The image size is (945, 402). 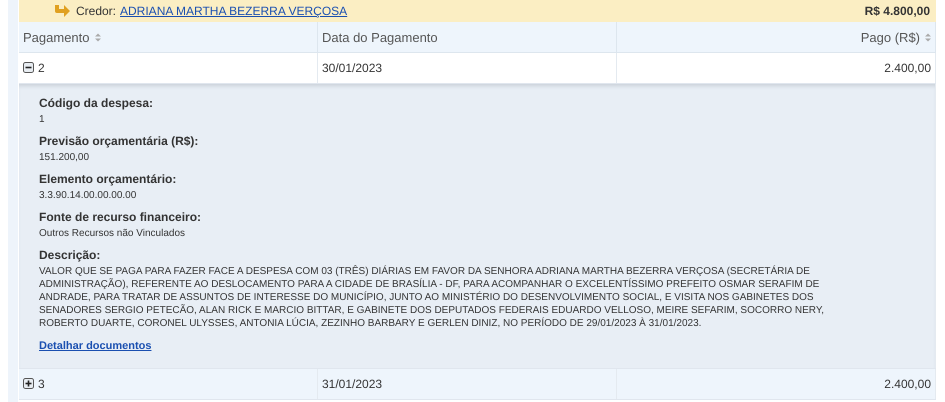 I want to click on detail-value: VALOR QUE SE PAGA PARA FAZER FACE A DESPESA COM 03 (TRÊS) DIÁRIAS EM FAVOR DA SENHORA ADRIANA MARTHA BEZERRA VERÇOSA (SECRETÁRIA DE ADMINISTRAÇÃO), REFERENTE AO DESLOCAMENTO PARA A CIDADE DE BRASÍLIA - DF, PARA ACOMPANHAR O EXCELENTÍSSIMO PREFEITO OSMAR SERAFIM DE ANDRADE, PARA TRATAR DE ASSUNTOS DE INTERESSE DO MUNICÍPIO, JUNTO AO MINISTÉRIO DO DESENVOLVIMENTO SOCIAL, E VISITA NOS GABINETES DOS SENADORES SERGIO PETECÃO, ALAN RICK E MARCIO BITTAR, E GABINETE DOS DEPUTADOS FEDERAIS EDUARDO VELLOSO, MEIRE SEFARIM, SOCORRO NERY, ROBERTO DUARTE, CORONEL ULYSSES, ANTONIA LÚCIA, ZEZINHO BARBARY E GERLEN DINIZ, NO PERÍODO DE 29/01/2023 À 31/01/2023., so click(x=432, y=297).